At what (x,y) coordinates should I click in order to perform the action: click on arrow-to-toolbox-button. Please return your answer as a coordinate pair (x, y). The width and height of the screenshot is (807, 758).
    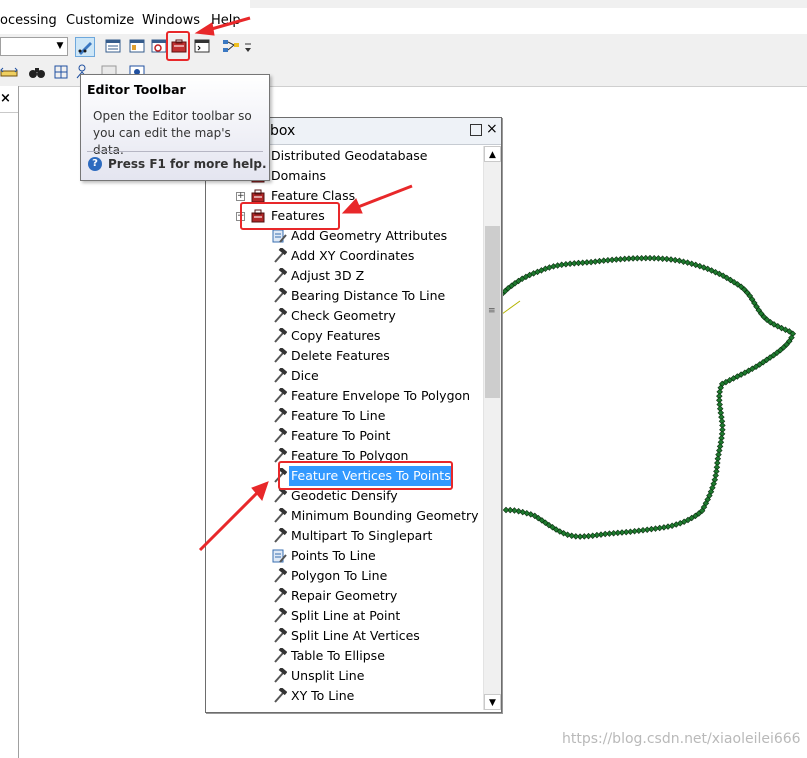
    Looking at the image, I should click on (229, 24).